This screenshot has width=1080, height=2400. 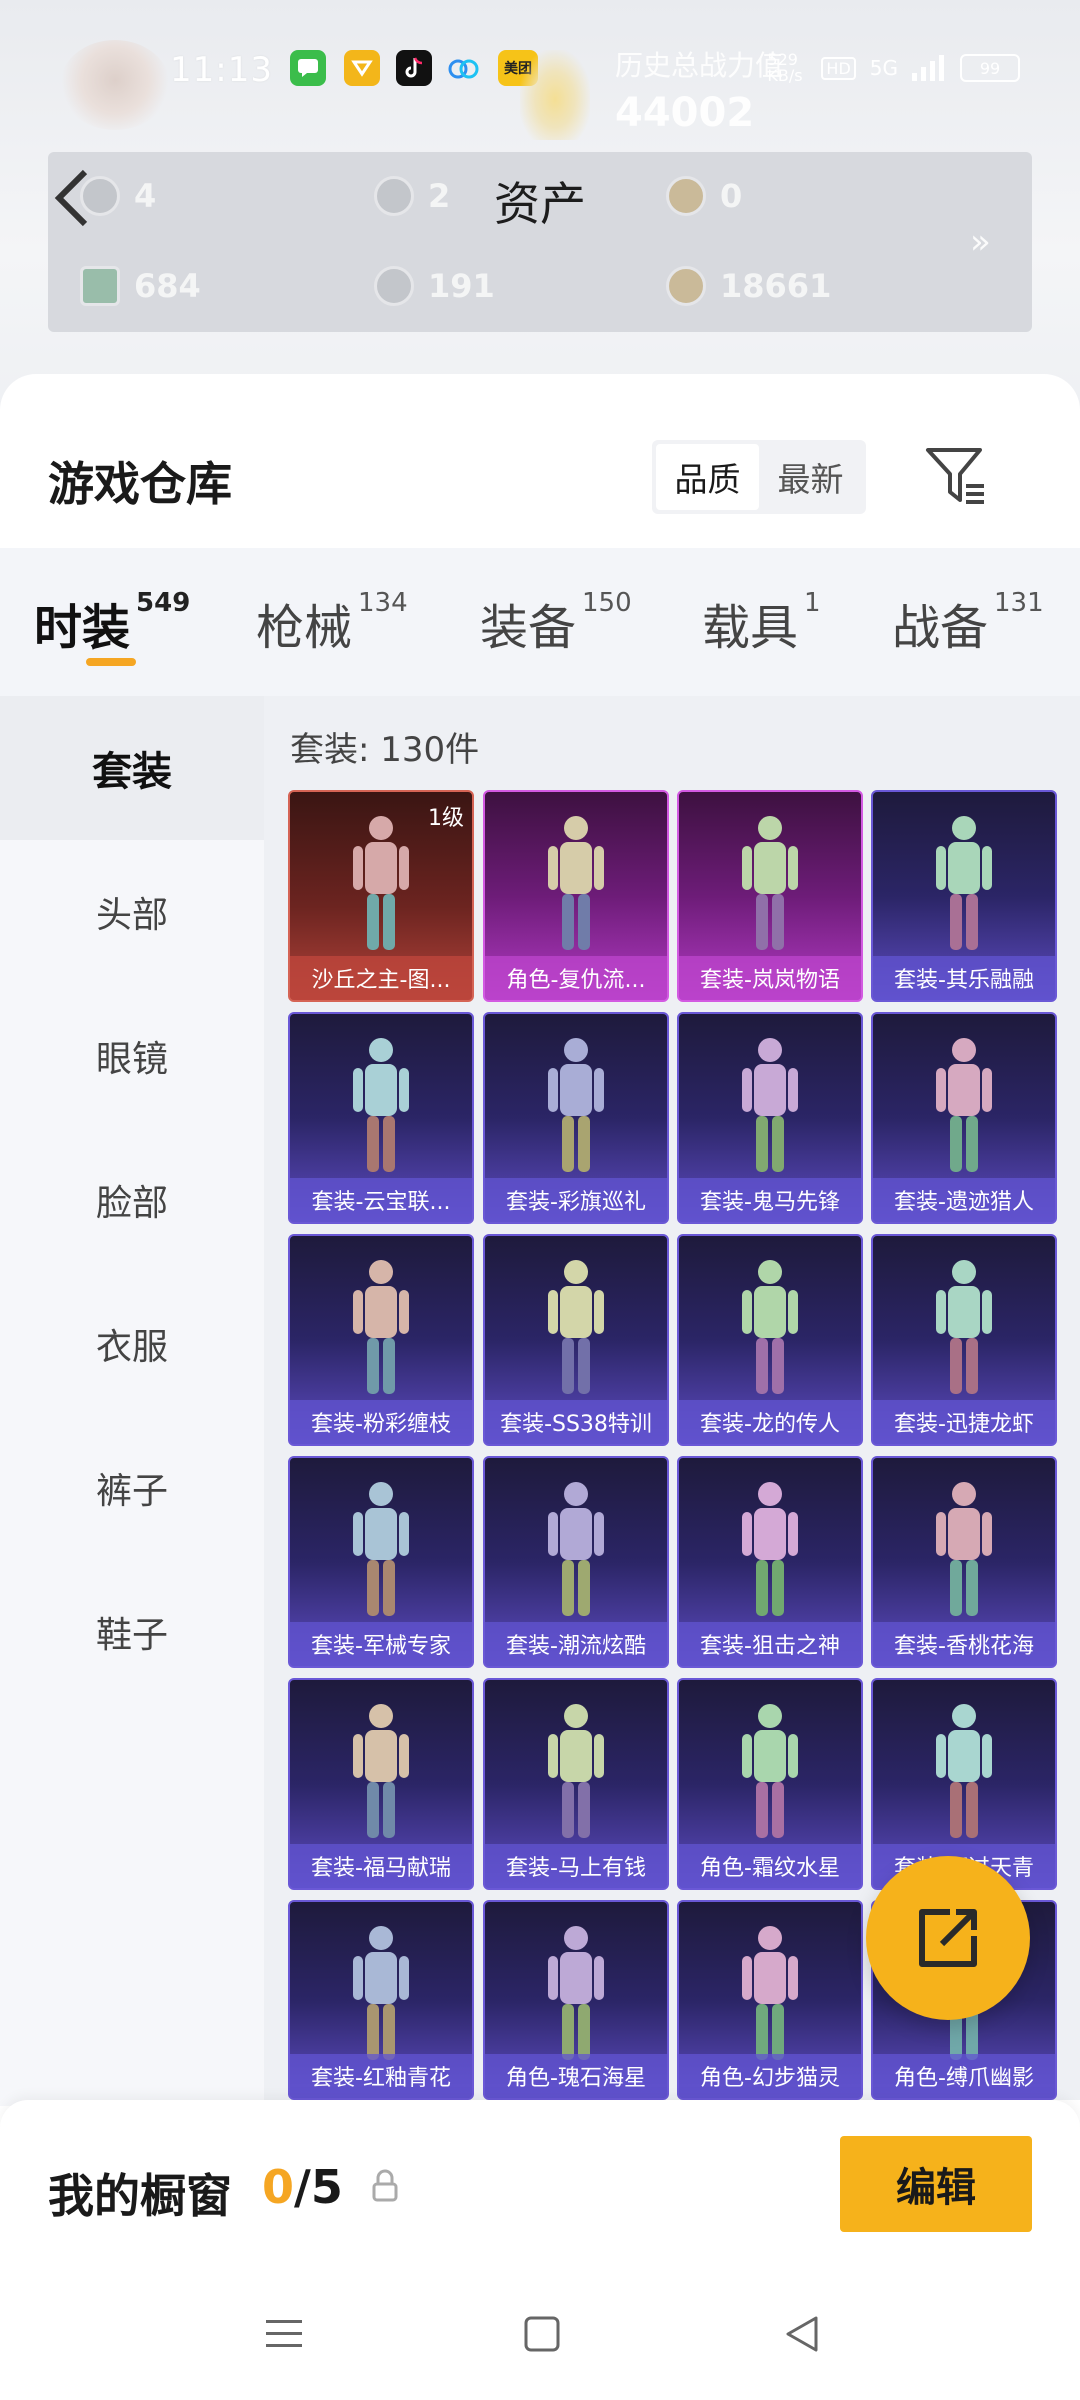 I want to click on item-card-name: 套装-红釉青花, so click(x=381, y=2076).